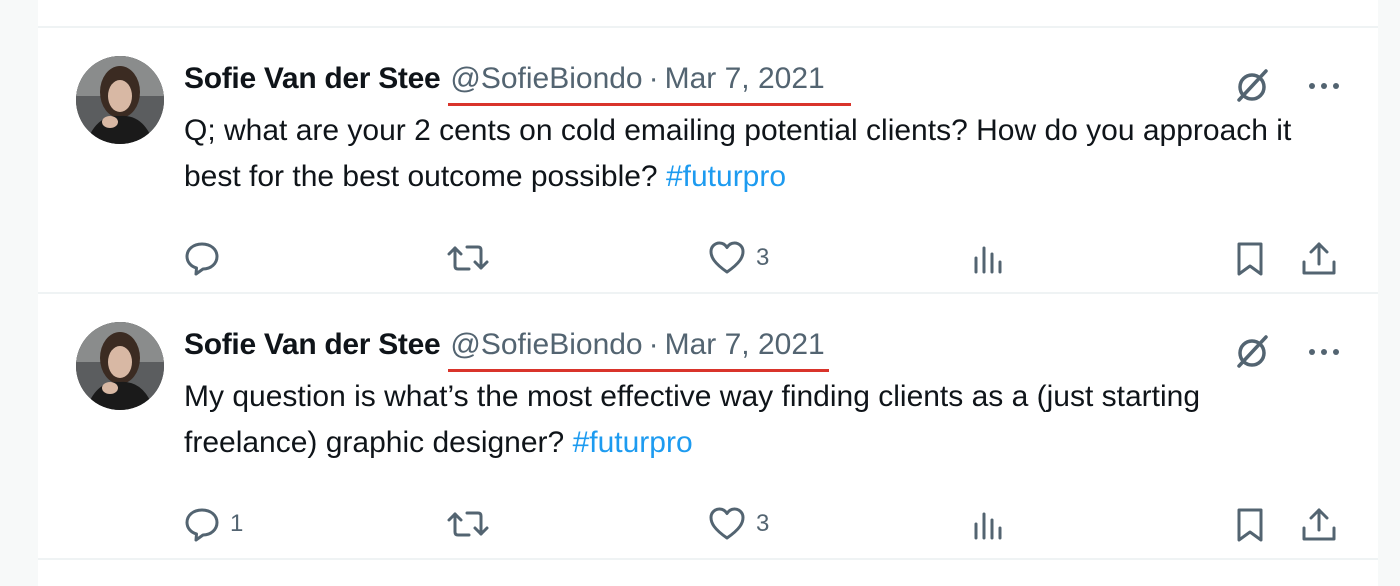 The width and height of the screenshot is (1400, 586). What do you see at coordinates (237, 523) in the screenshot?
I see `reply-count: 1` at bounding box center [237, 523].